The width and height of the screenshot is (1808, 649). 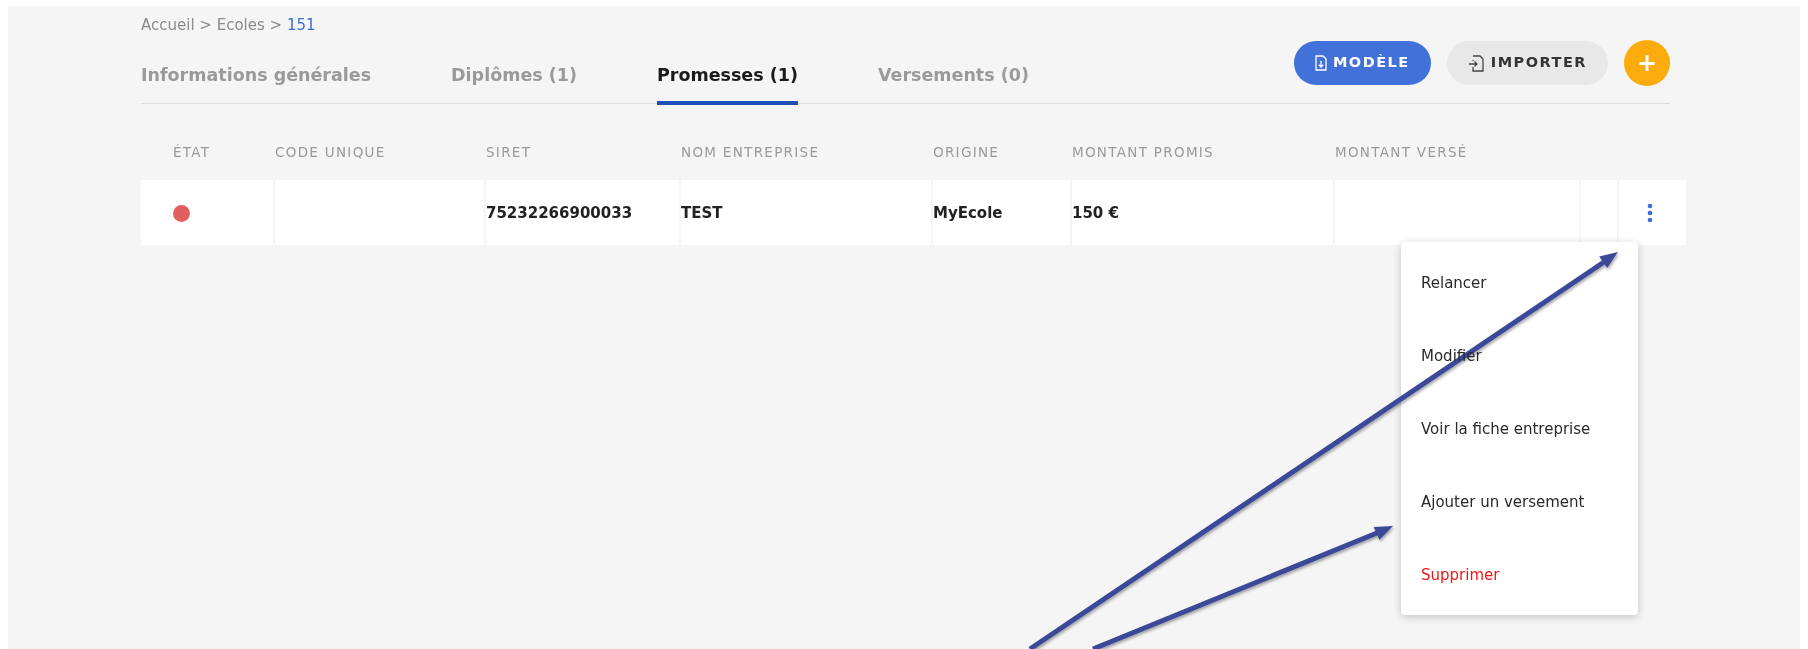 What do you see at coordinates (240, 25) in the screenshot?
I see `breadcrumb-link: Ecoles` at bounding box center [240, 25].